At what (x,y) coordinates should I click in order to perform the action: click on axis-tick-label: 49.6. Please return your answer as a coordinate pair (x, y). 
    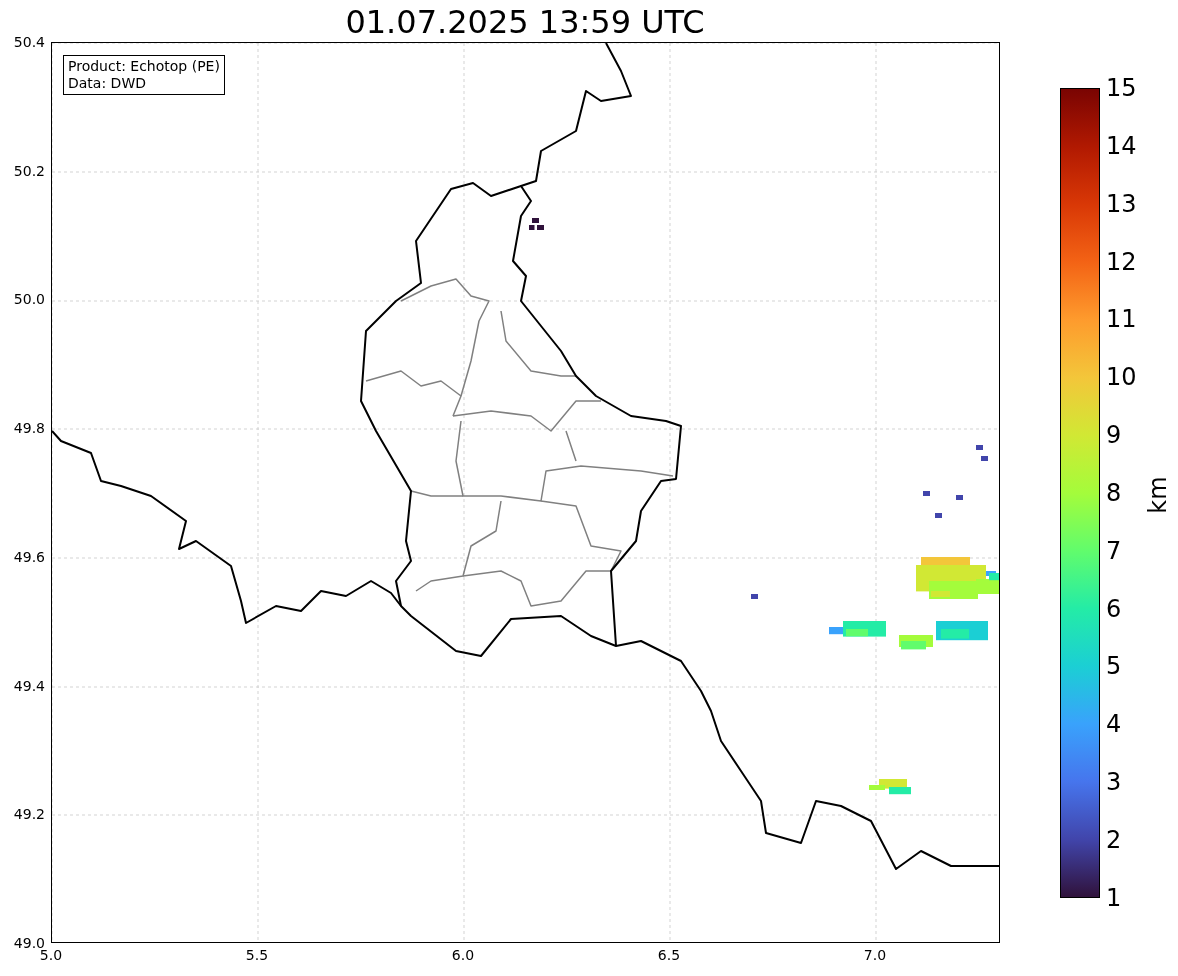
    Looking at the image, I should click on (29, 556).